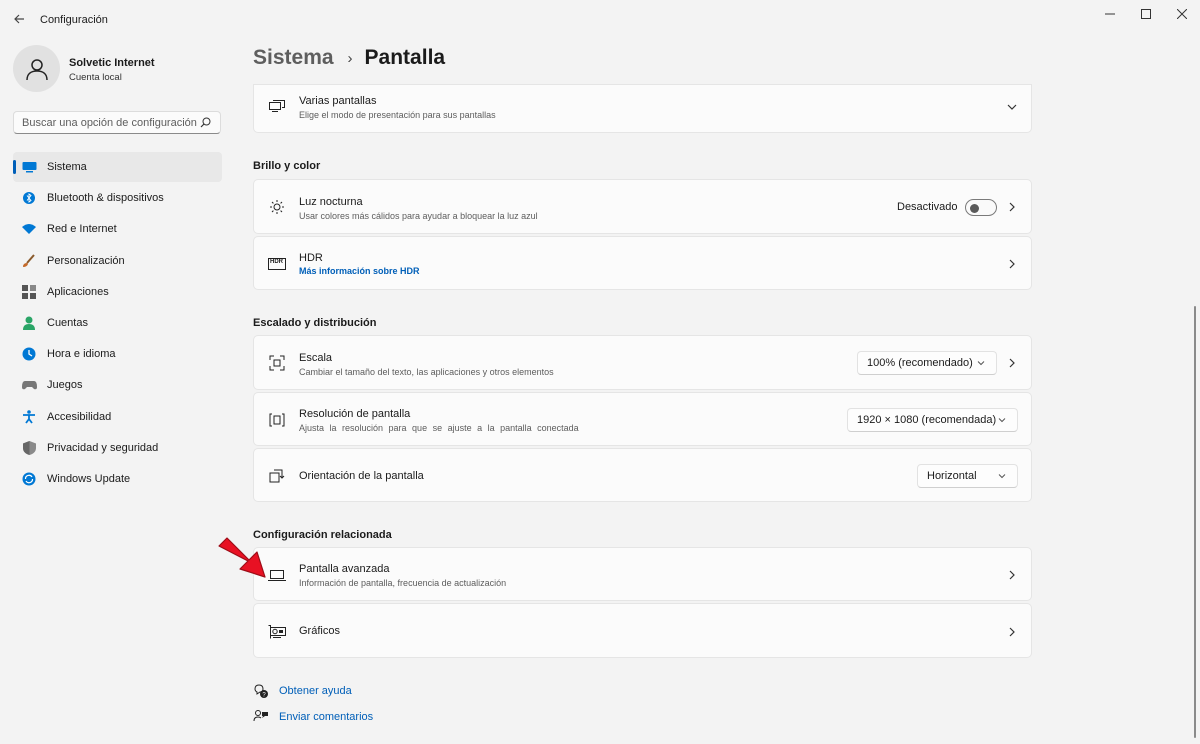  What do you see at coordinates (315, 691) in the screenshot?
I see `get-help-link: Obtener ayuda` at bounding box center [315, 691].